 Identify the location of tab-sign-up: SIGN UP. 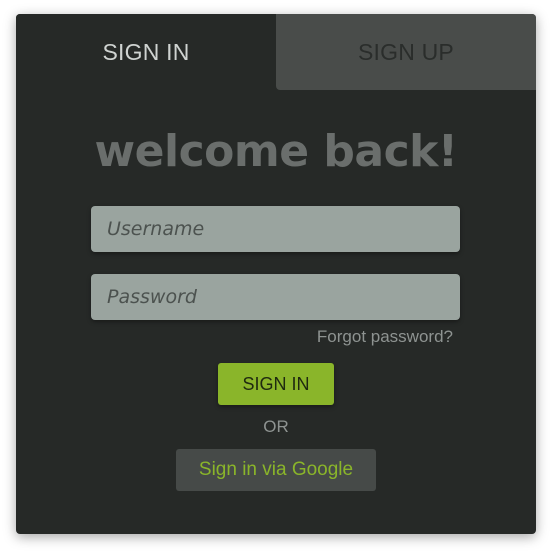
(406, 52).